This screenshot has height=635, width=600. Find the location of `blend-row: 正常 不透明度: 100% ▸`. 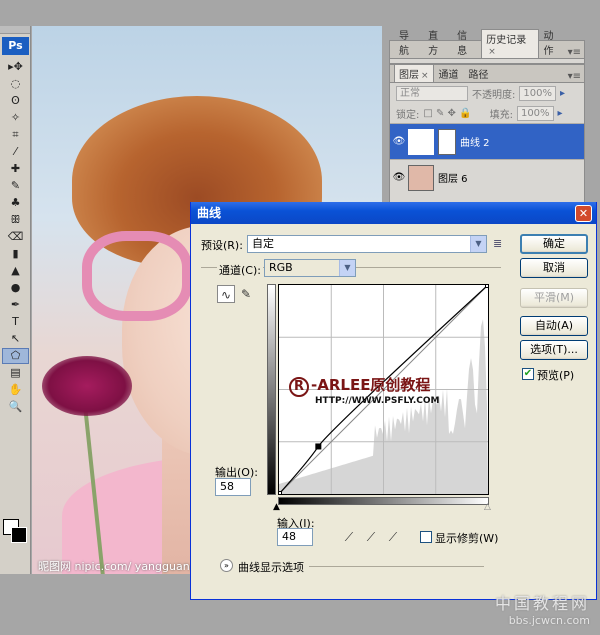

blend-row: 正常 不透明度: 100% ▸ is located at coordinates (487, 93).